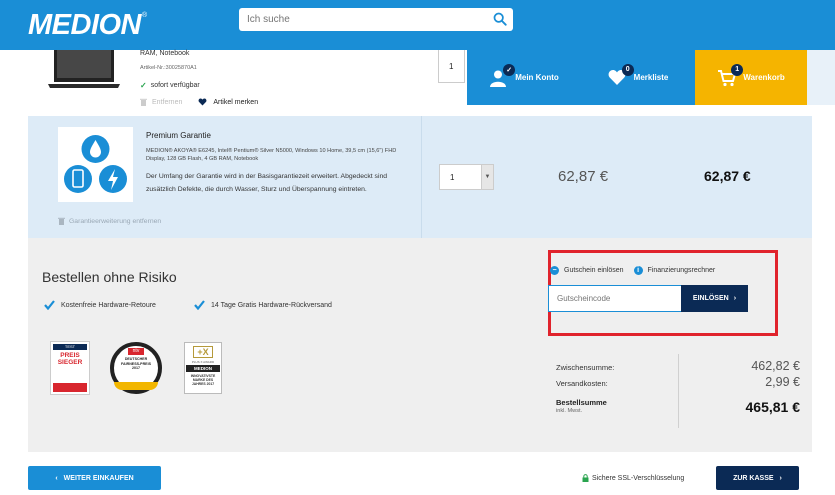 This screenshot has width=835, height=495. Describe the element at coordinates (627, 69) in the screenshot. I see `merkliste-count-badge: 0` at that location.